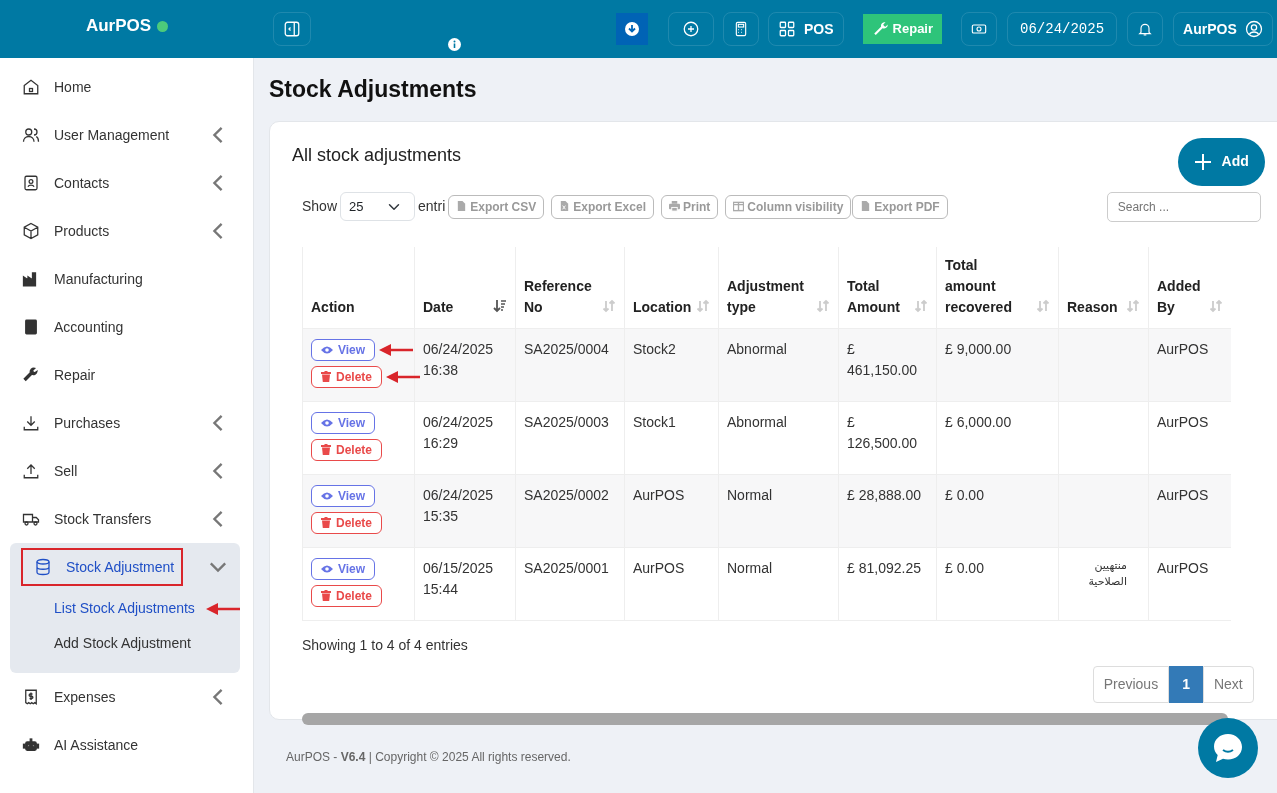 This screenshot has width=1277, height=793. What do you see at coordinates (565, 207) in the screenshot?
I see `spreadsheet-icon` at bounding box center [565, 207].